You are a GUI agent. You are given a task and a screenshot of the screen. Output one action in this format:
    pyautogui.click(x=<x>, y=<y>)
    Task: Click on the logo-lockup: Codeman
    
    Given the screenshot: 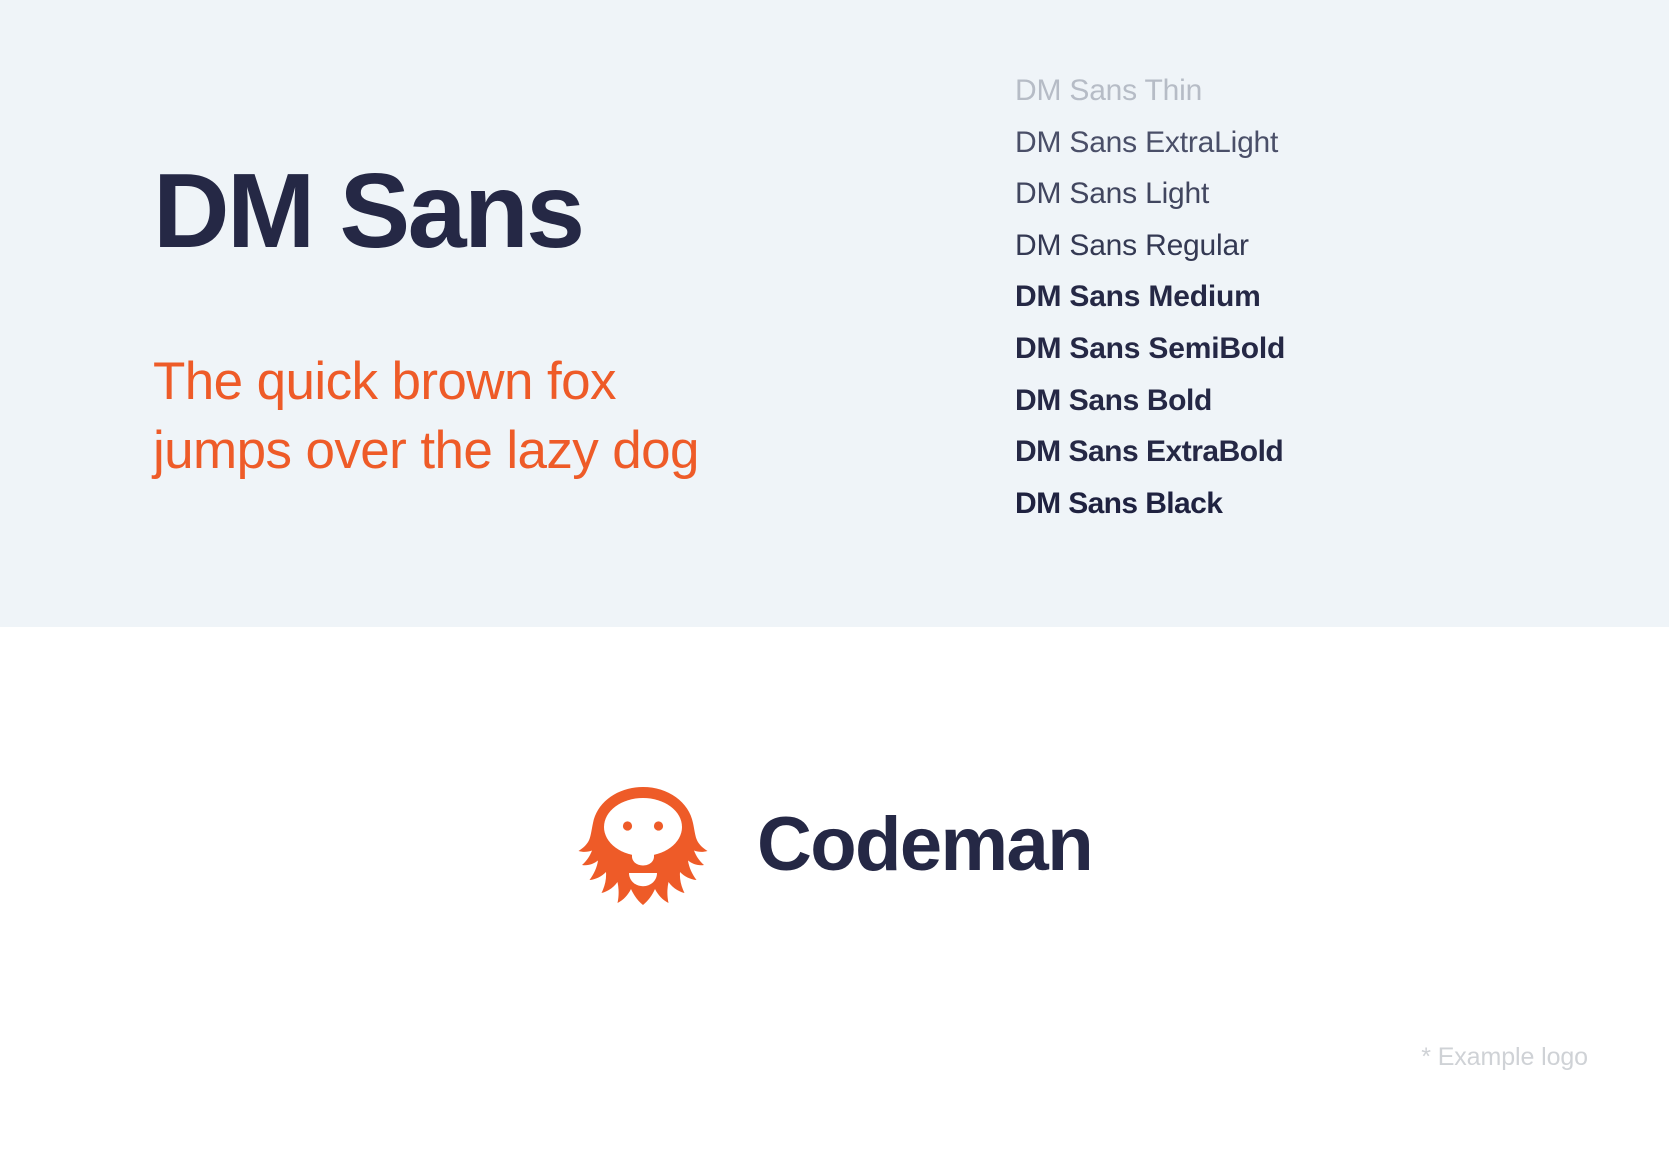 What is the action you would take?
    pyautogui.click(x=834, y=845)
    